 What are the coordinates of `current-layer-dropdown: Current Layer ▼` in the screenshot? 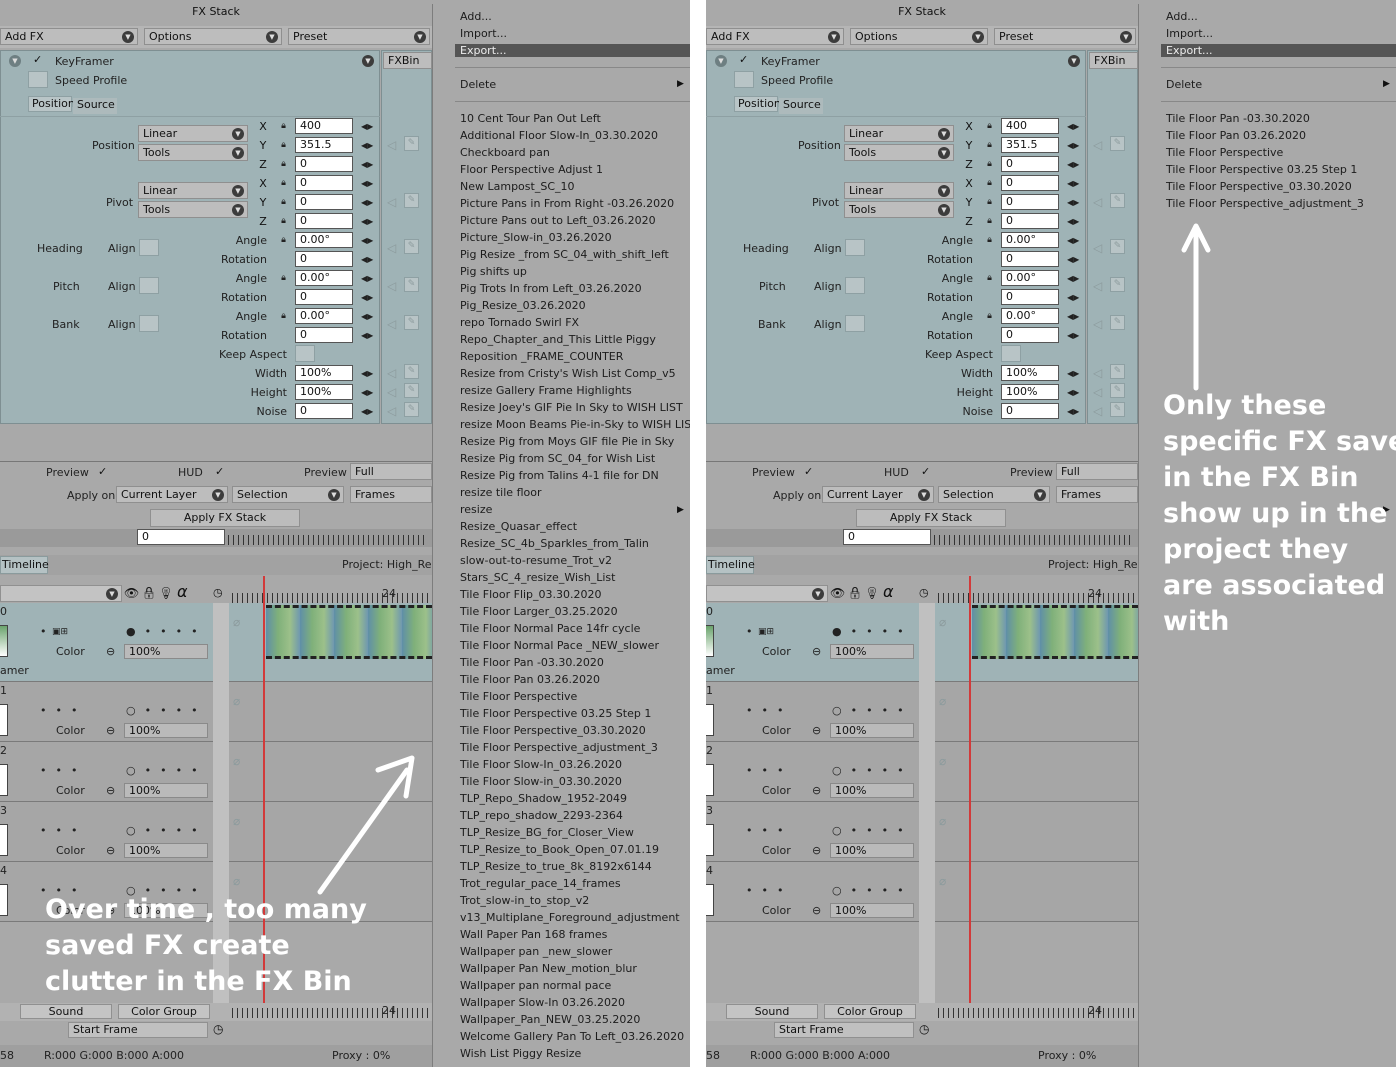 It's located at (878, 494).